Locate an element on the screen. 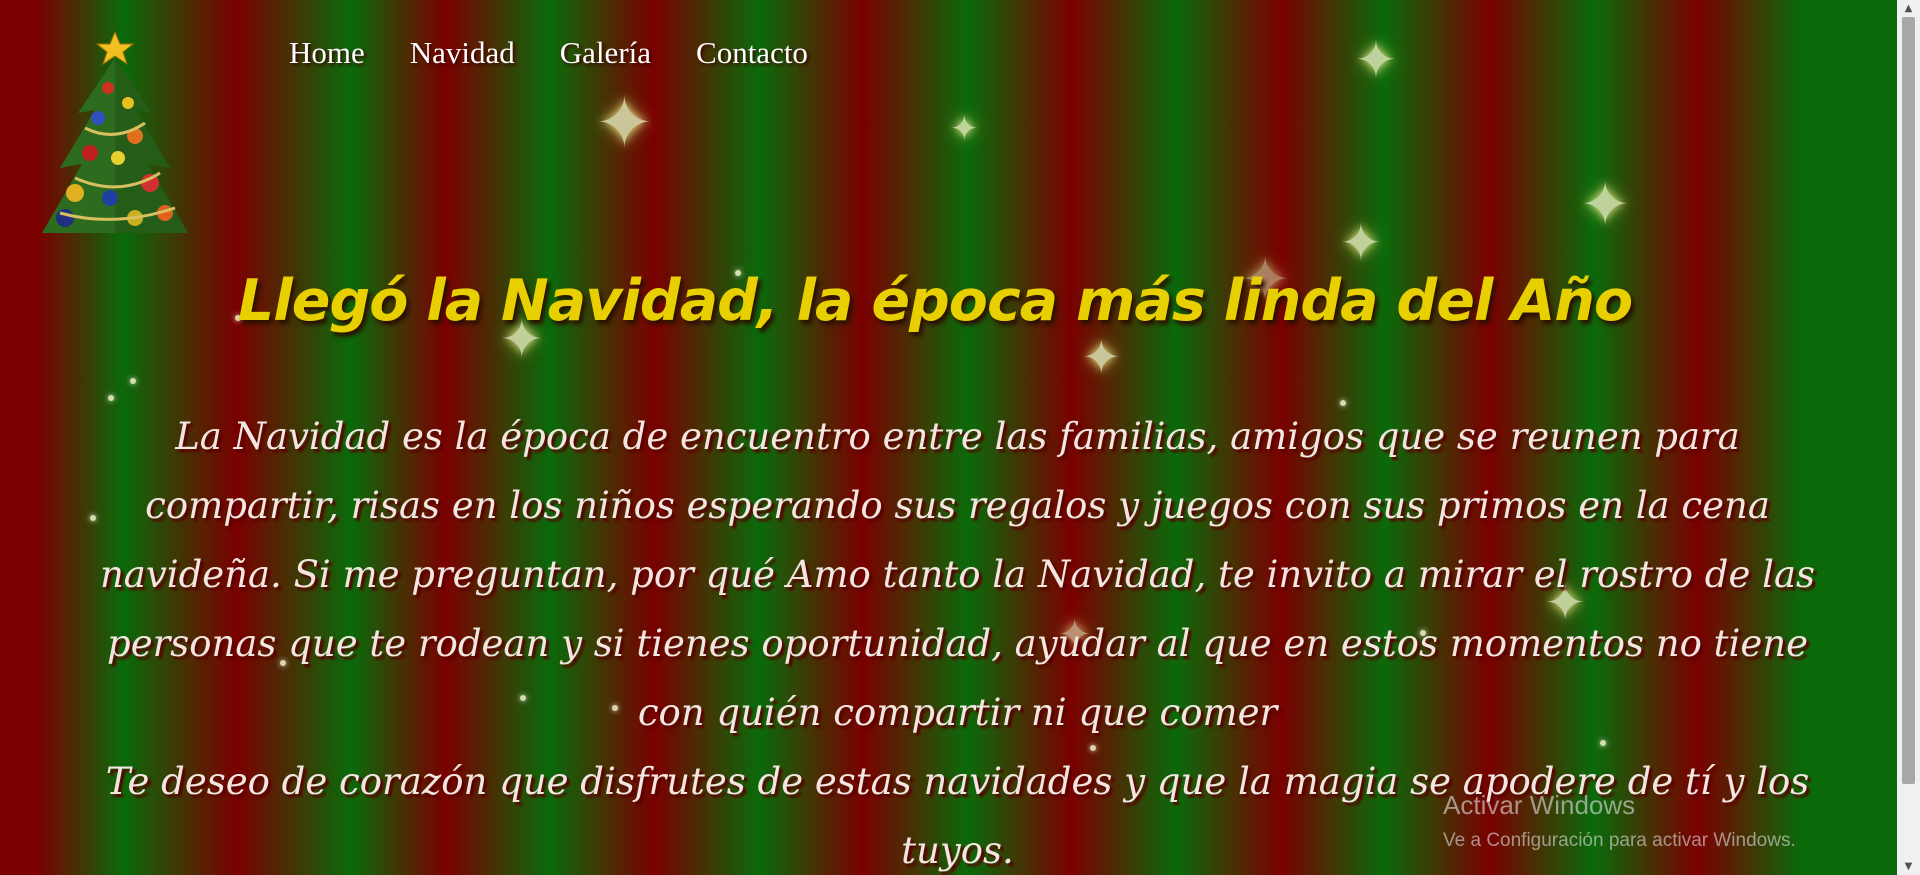 The height and width of the screenshot is (875, 1920). nav-galeria-link: Galería is located at coordinates (605, 53).